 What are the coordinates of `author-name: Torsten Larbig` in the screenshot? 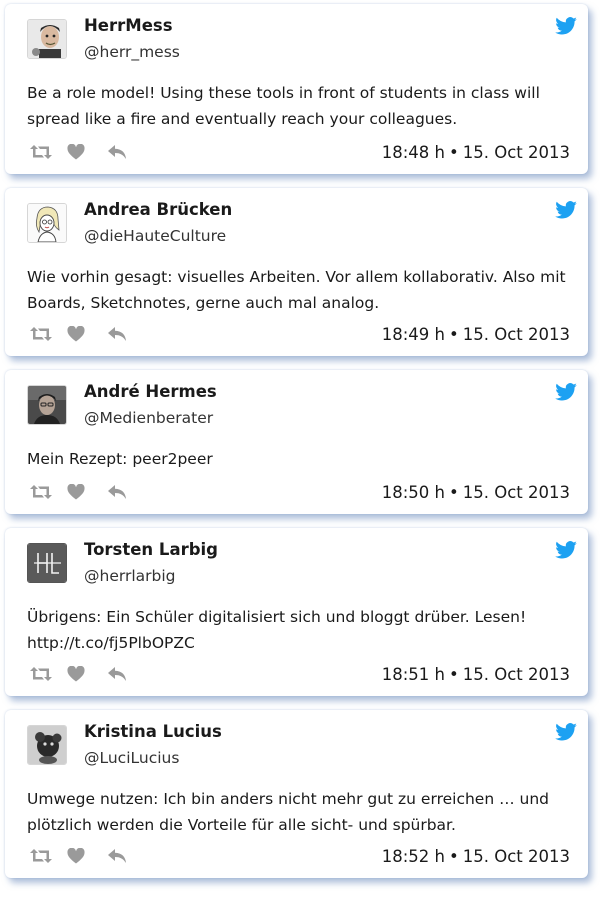 It's located at (151, 549).